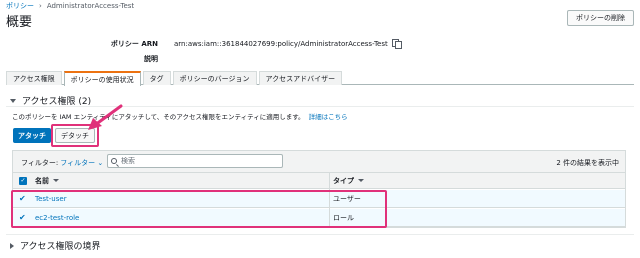  What do you see at coordinates (100, 163) in the screenshot?
I see `chevron-down-icon: ⌄` at bounding box center [100, 163].